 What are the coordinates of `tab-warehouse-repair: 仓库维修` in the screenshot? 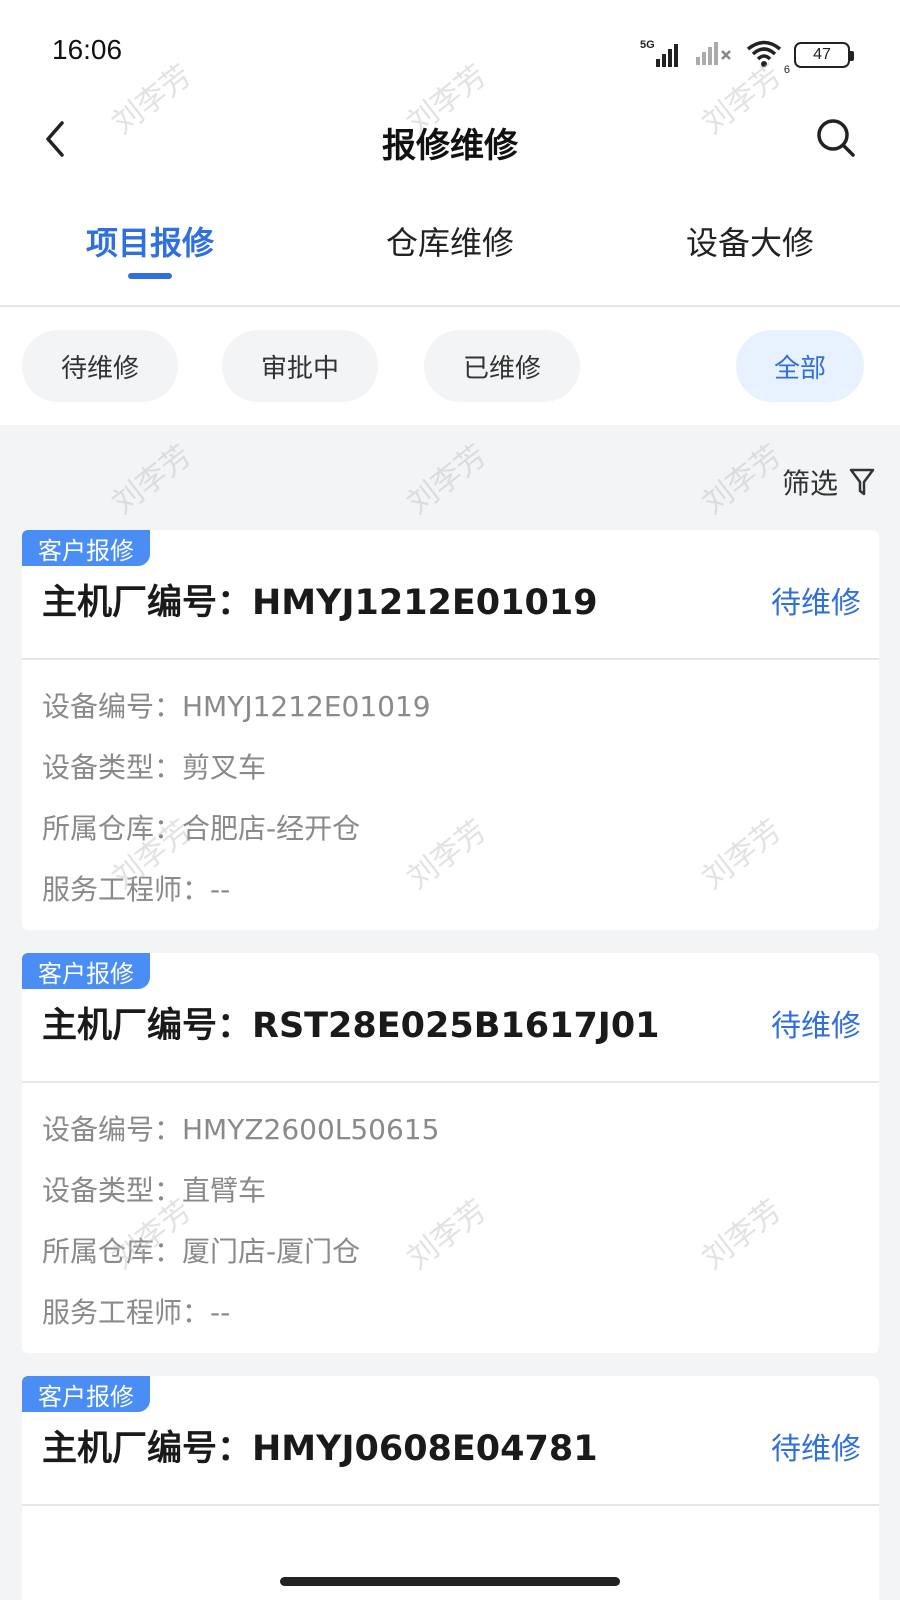 It's located at (450, 252).